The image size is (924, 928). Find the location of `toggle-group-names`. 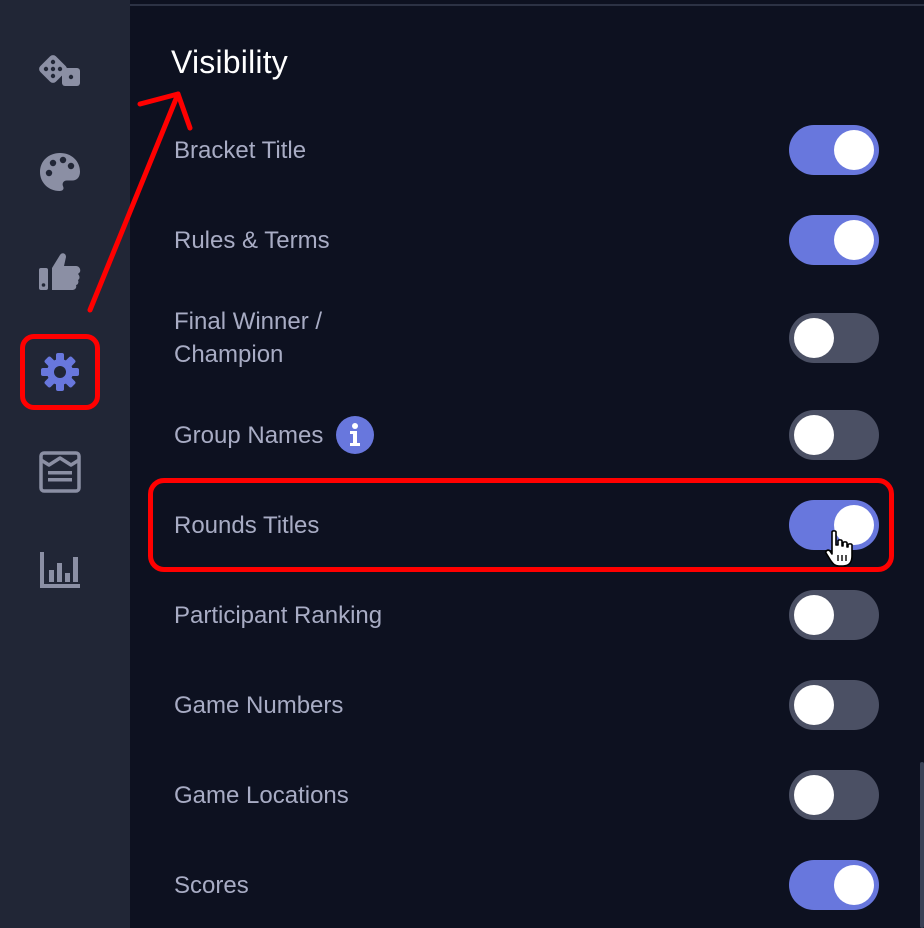

toggle-group-names is located at coordinates (834, 435).